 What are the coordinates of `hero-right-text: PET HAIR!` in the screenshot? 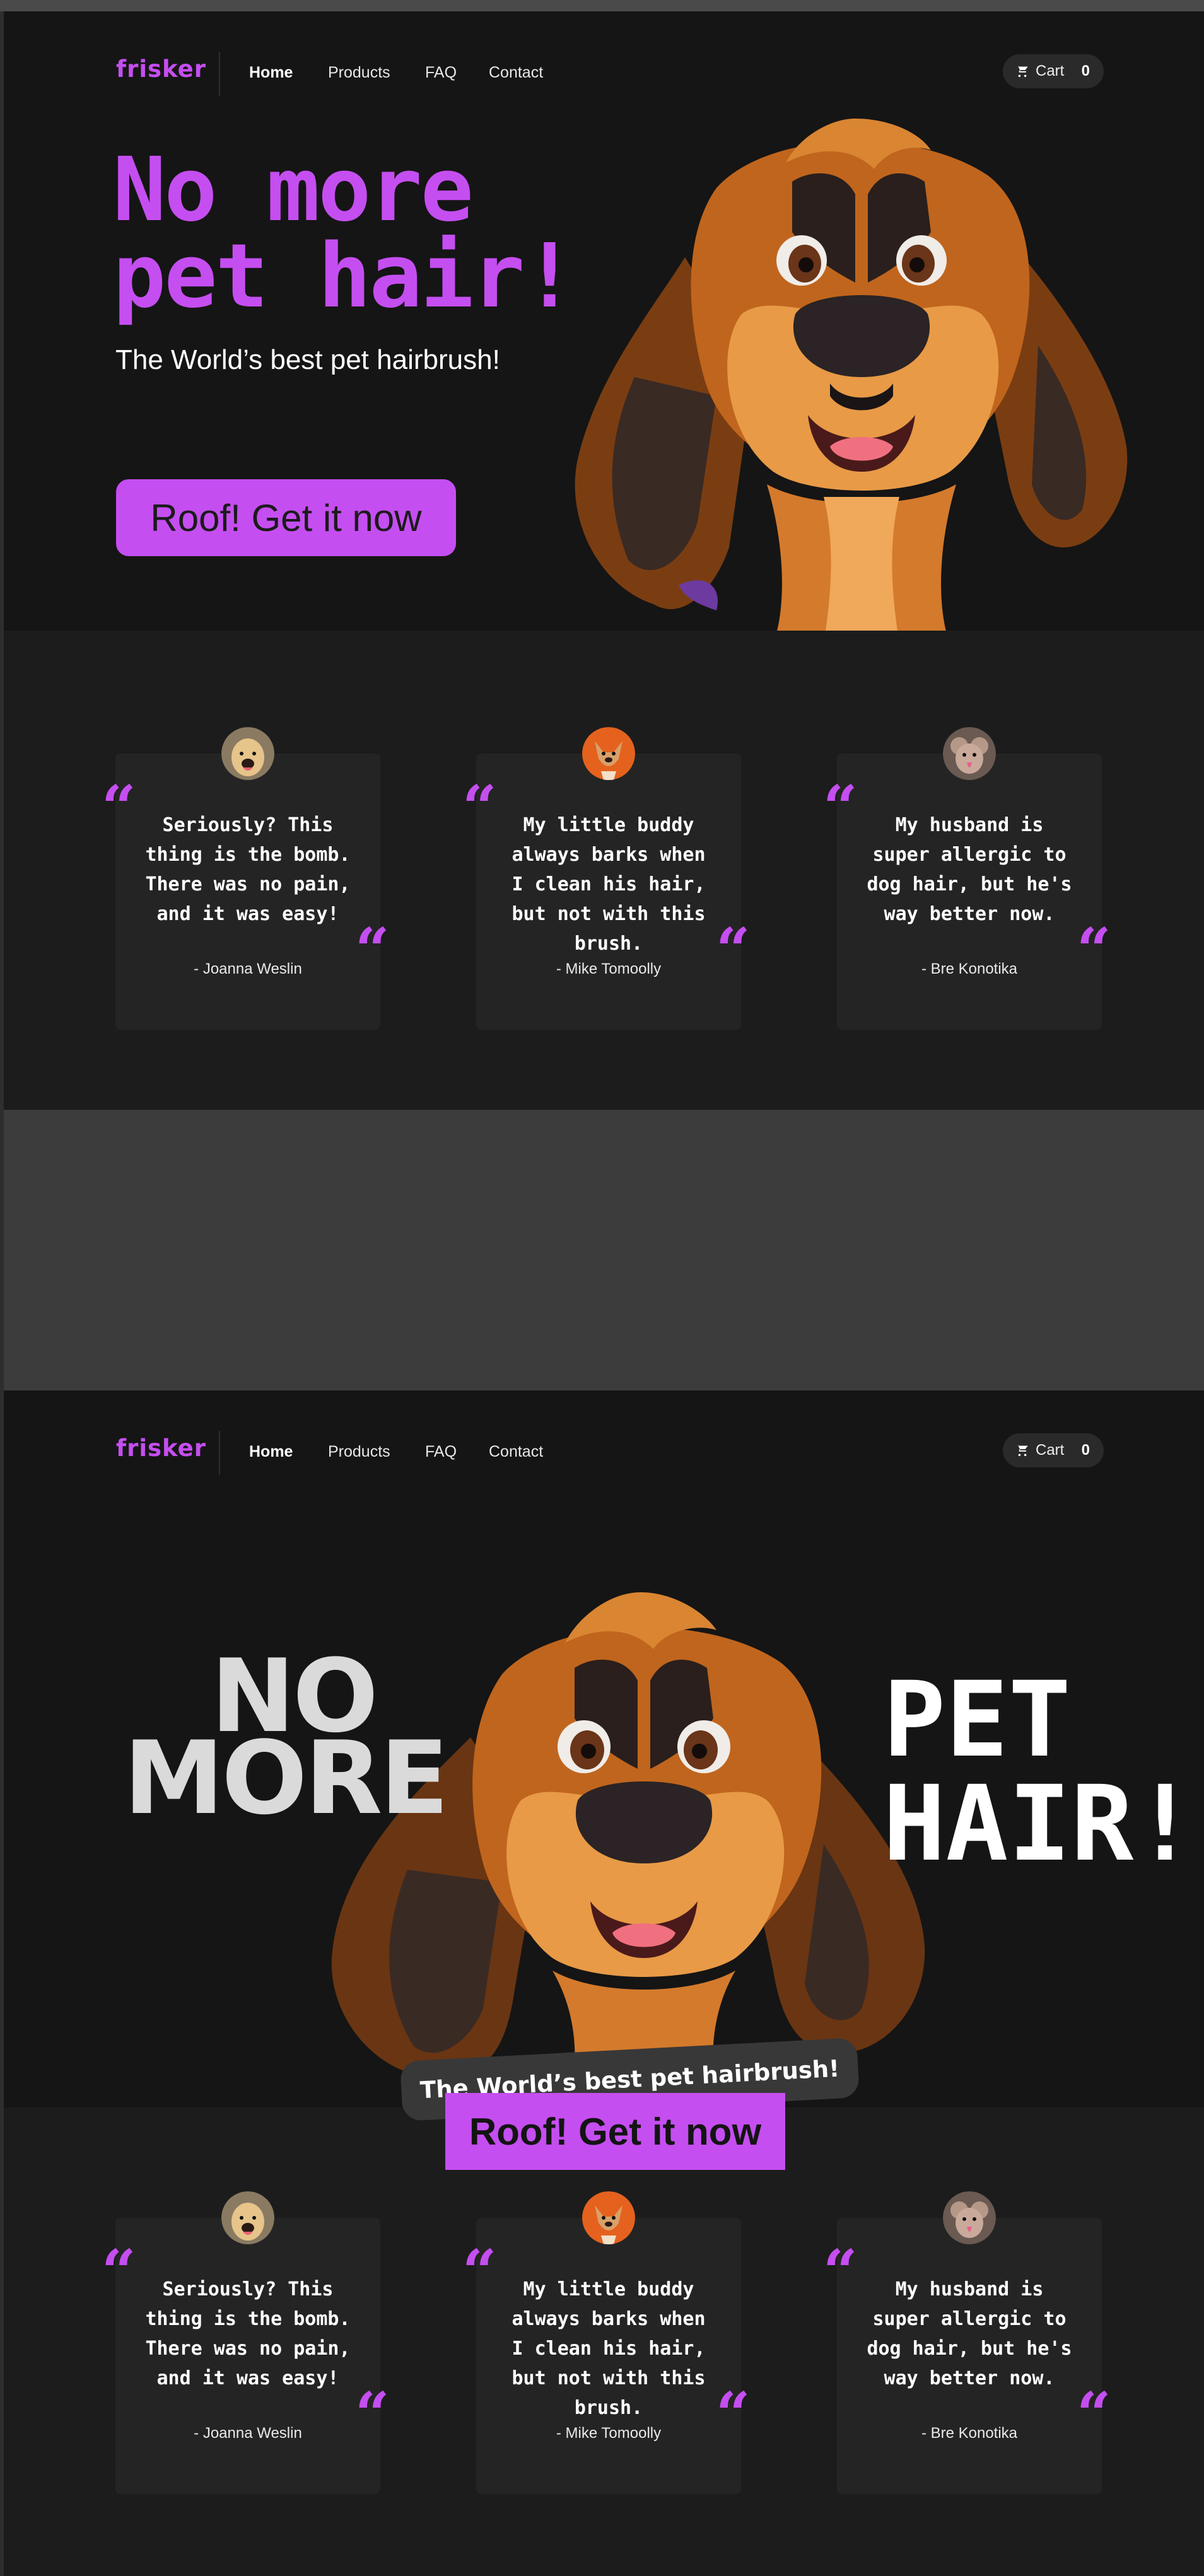 It's located at (1040, 1772).